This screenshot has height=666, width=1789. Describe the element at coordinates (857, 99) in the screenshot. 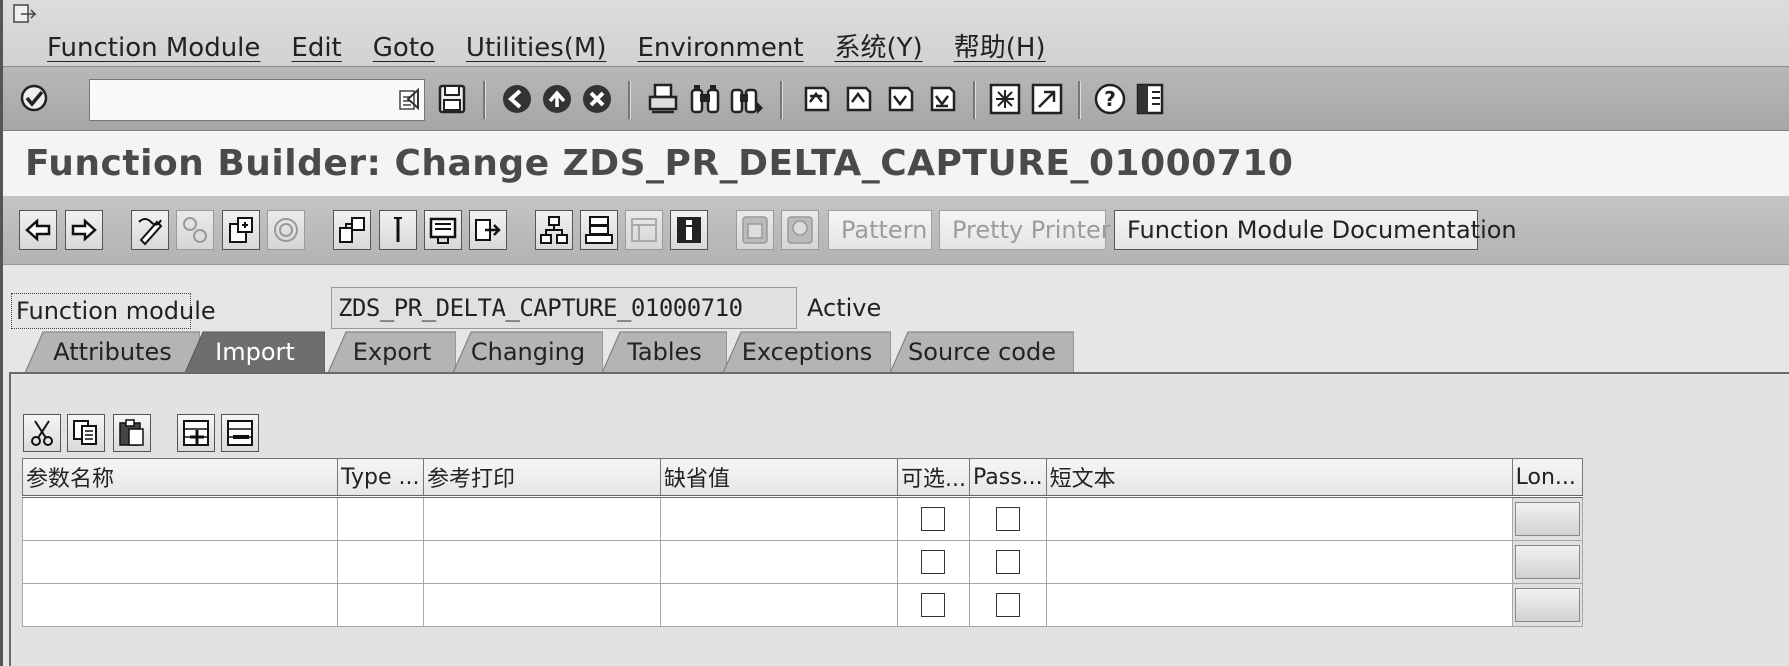

I see `previous-page-icon` at that location.